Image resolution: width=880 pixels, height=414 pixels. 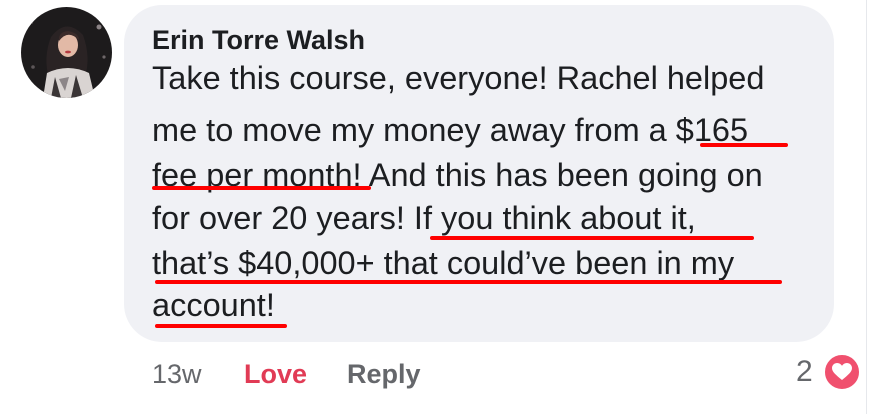 What do you see at coordinates (66, 52) in the screenshot?
I see `avatar` at bounding box center [66, 52].